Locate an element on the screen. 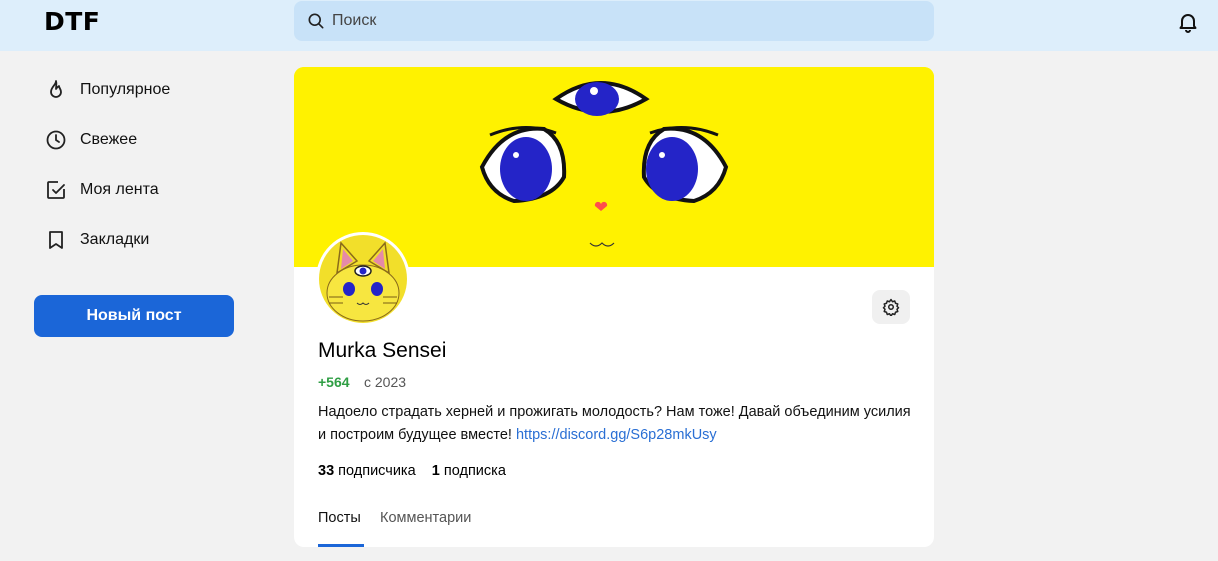 The image size is (1218, 561). gear-icon is located at coordinates (891, 307).